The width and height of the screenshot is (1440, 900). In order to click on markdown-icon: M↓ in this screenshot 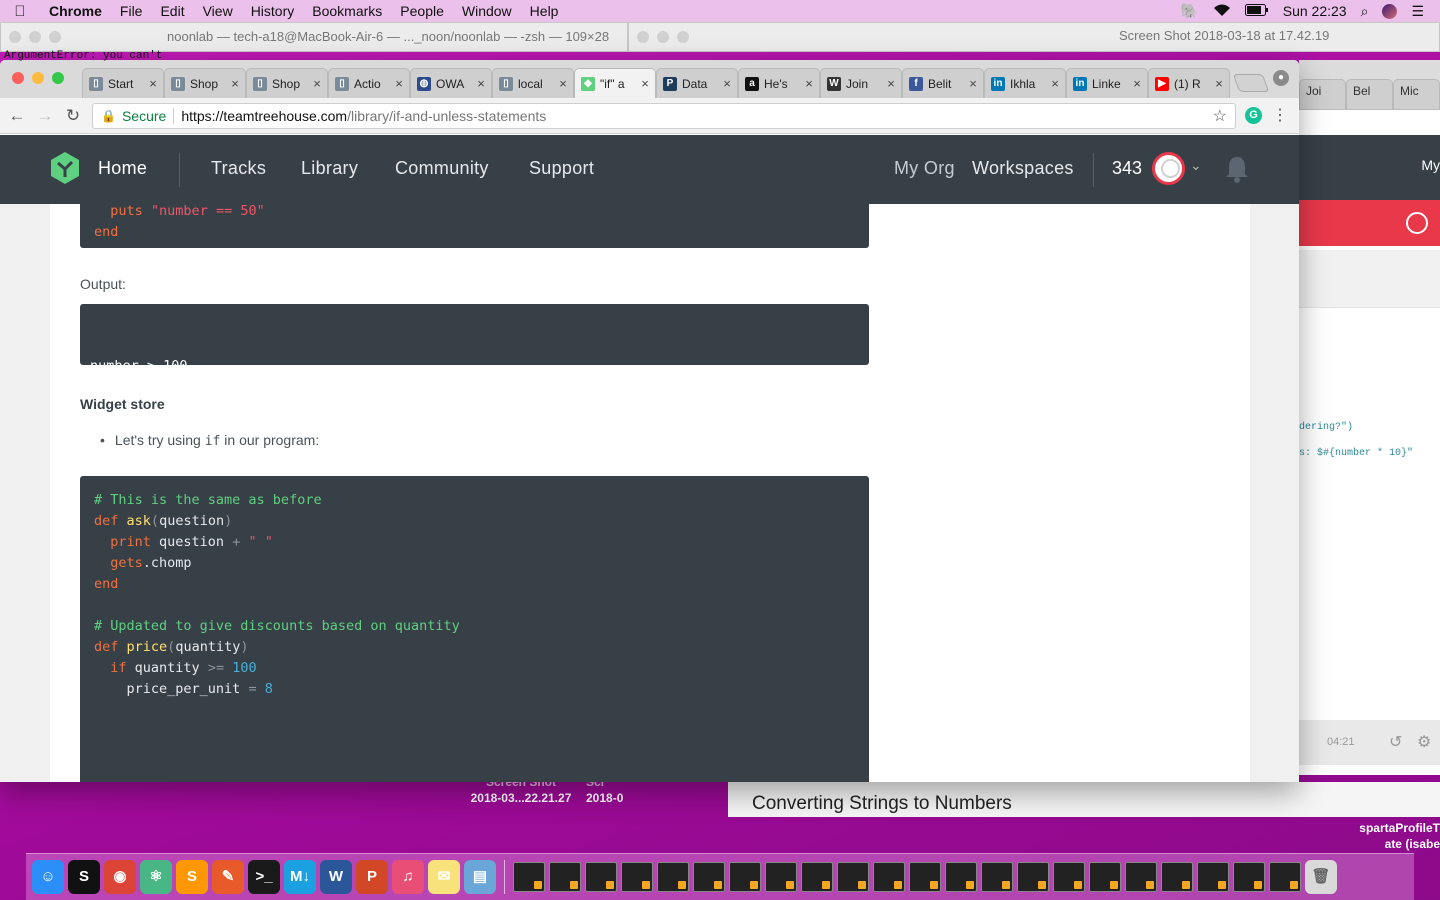, I will do `click(300, 877)`.